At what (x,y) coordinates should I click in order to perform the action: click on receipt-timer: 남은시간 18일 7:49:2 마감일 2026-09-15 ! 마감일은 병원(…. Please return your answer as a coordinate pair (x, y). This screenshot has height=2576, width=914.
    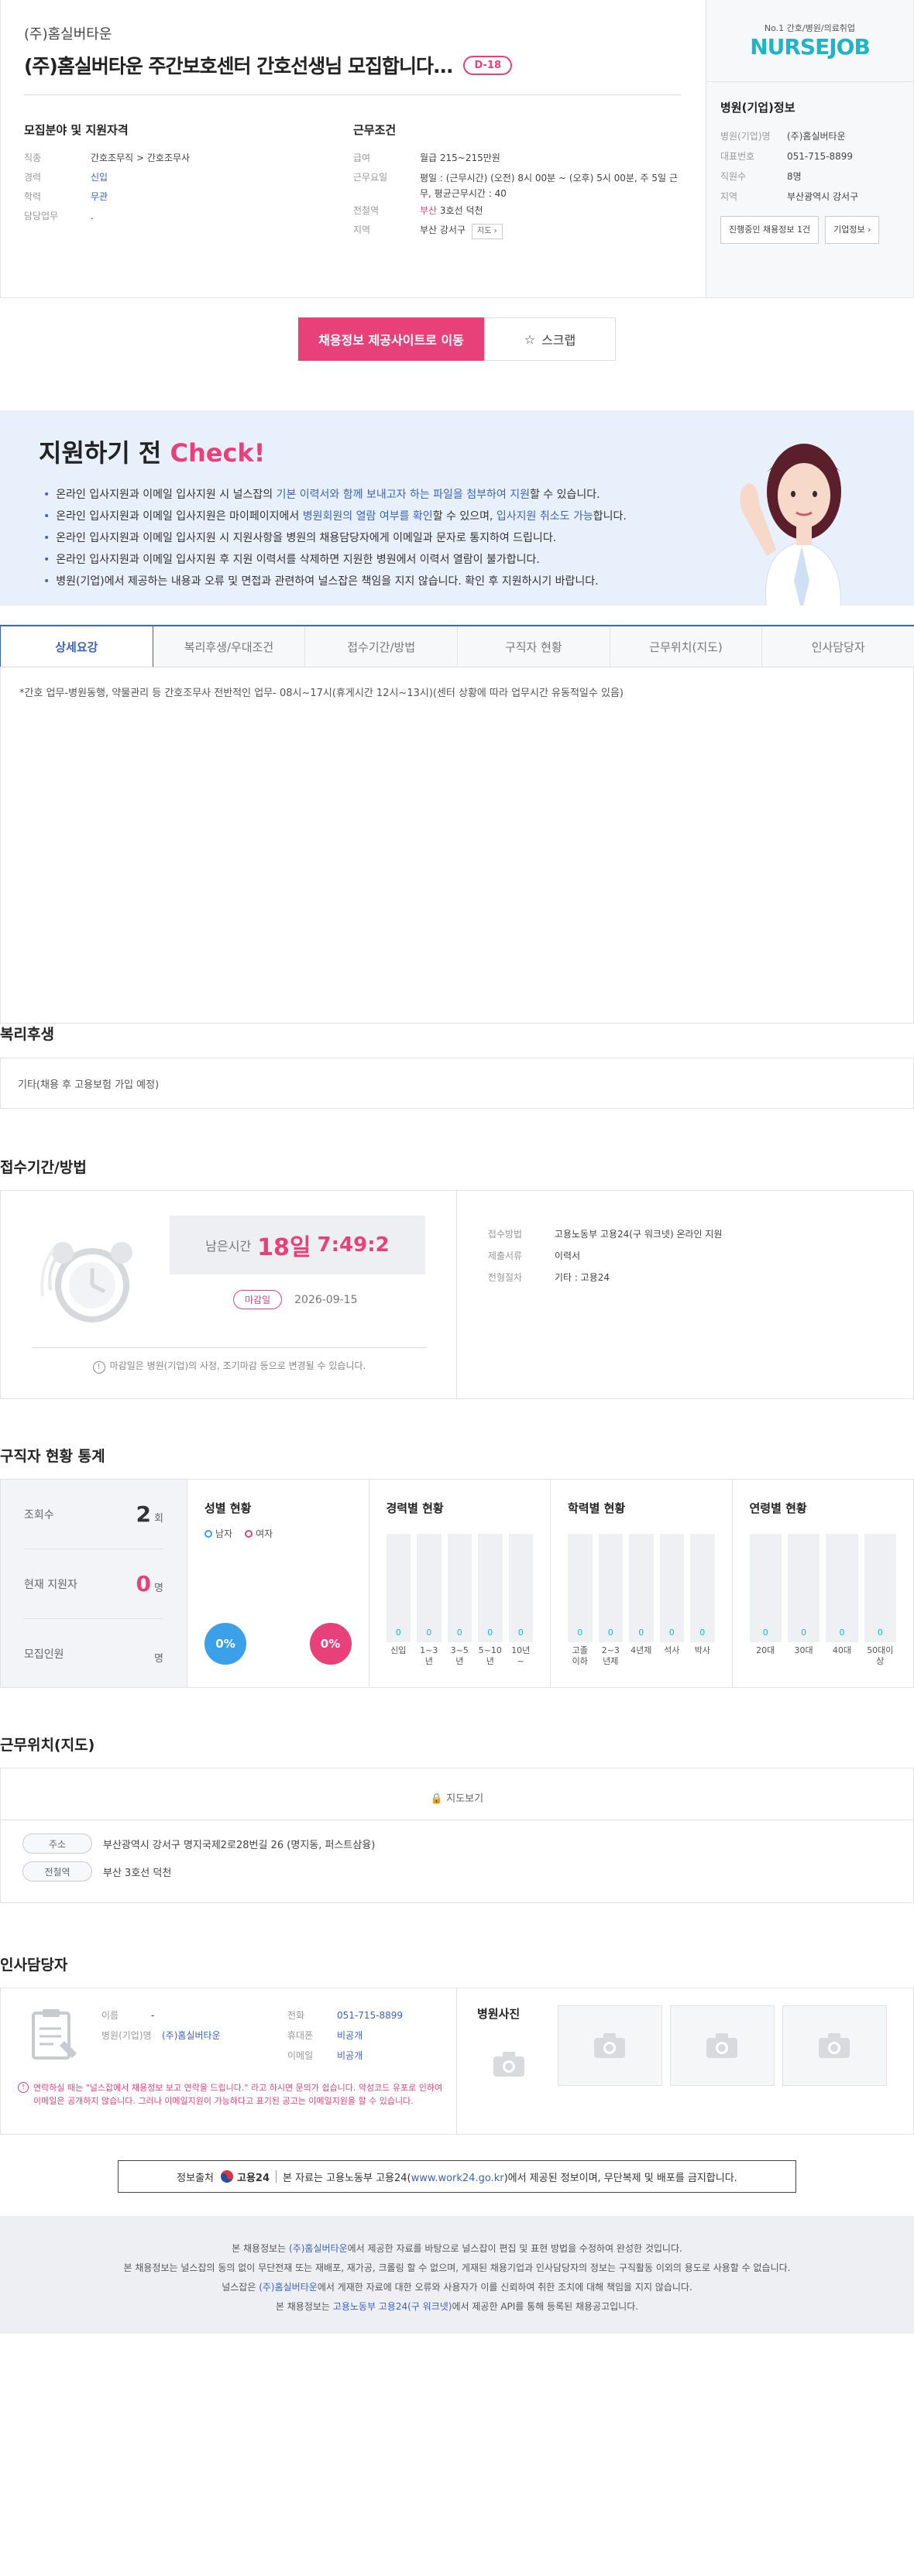
    Looking at the image, I should click on (229, 1294).